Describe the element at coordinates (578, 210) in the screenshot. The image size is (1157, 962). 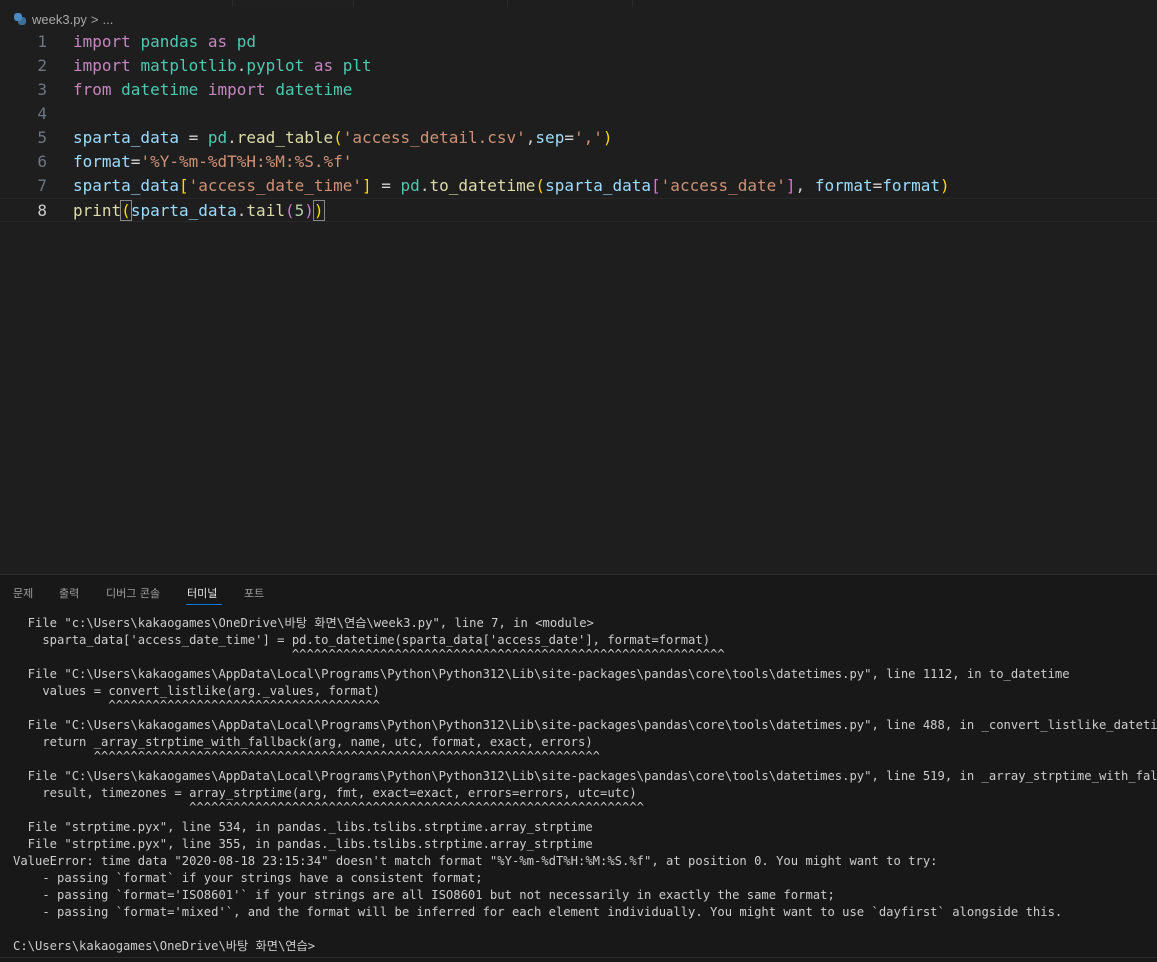
I see `code-line: 8 print(sparta_data.tail(5))` at that location.